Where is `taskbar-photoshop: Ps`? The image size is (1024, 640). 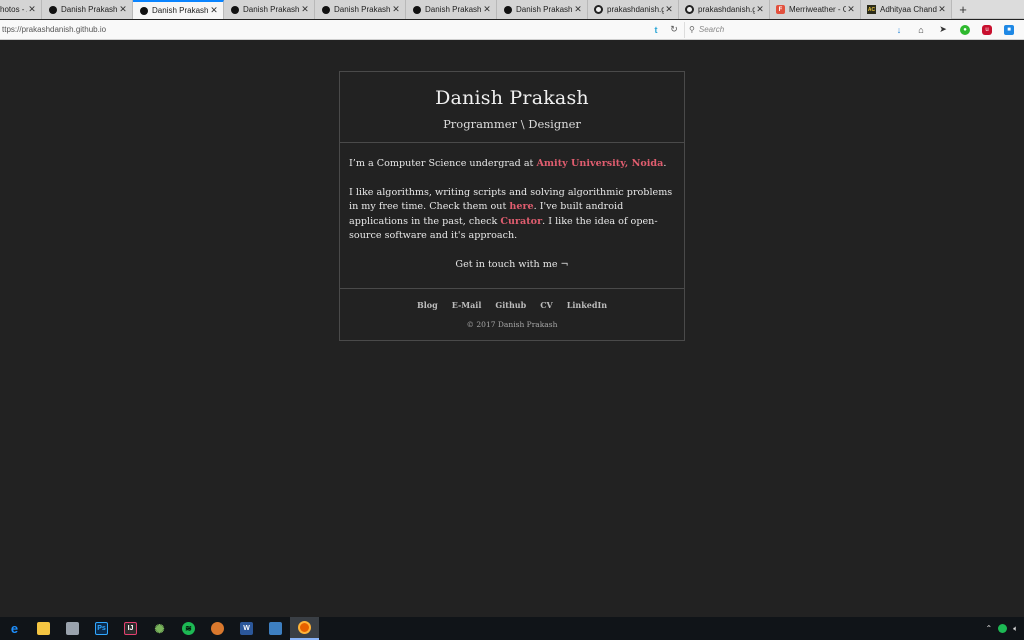 taskbar-photoshop: Ps is located at coordinates (101, 628).